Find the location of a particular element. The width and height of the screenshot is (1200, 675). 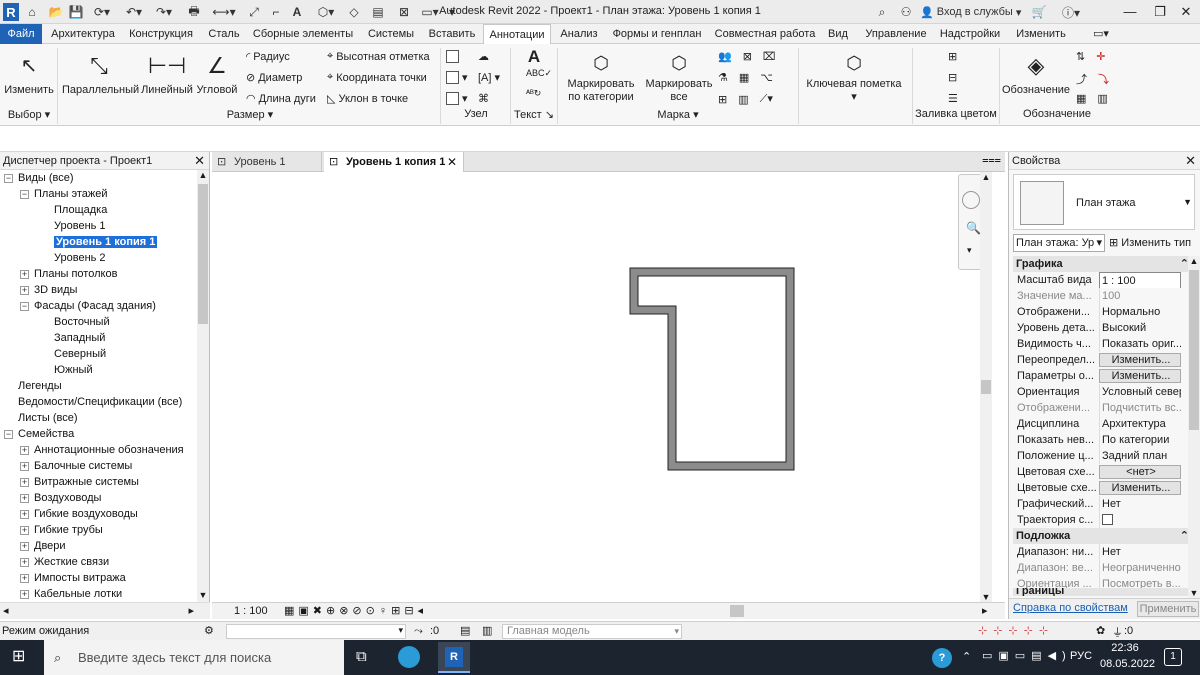

ribbon-minimize-icon: ▭▾ is located at coordinates (1101, 34).